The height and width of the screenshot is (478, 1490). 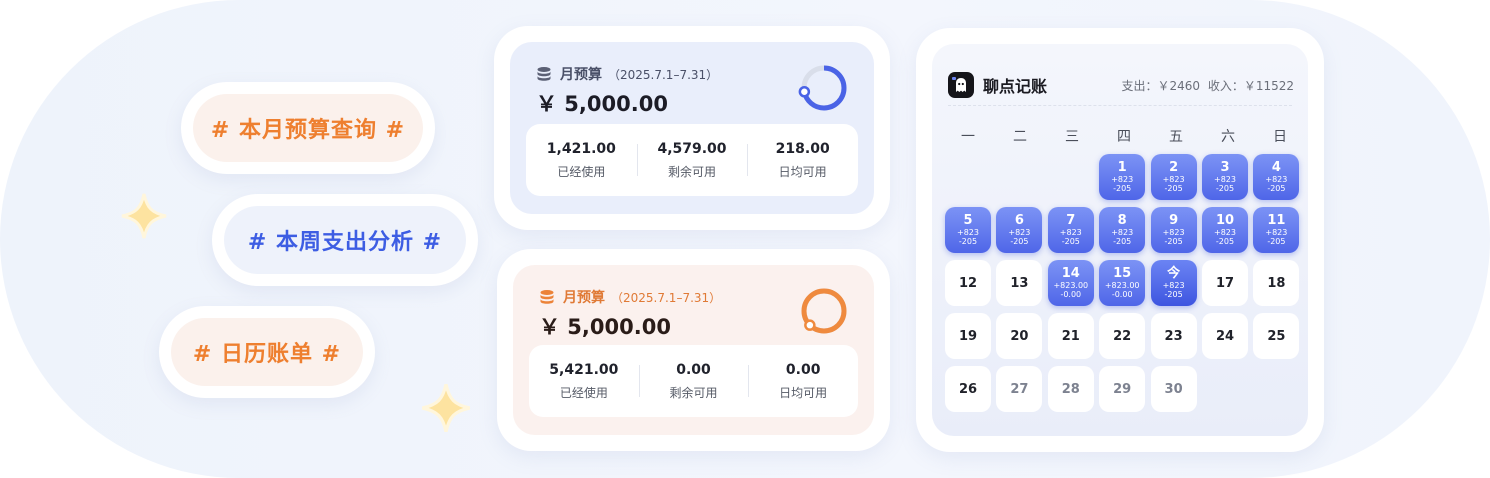 What do you see at coordinates (1122, 230) in the screenshot?
I see `calendar-day: 8 +823 -205` at bounding box center [1122, 230].